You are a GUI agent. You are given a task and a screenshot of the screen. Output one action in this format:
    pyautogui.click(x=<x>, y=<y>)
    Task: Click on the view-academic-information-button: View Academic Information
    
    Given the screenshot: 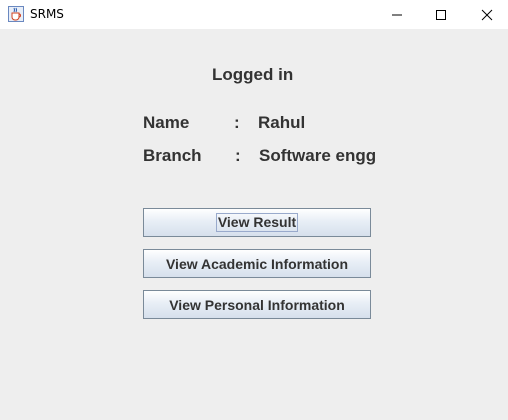 What is the action you would take?
    pyautogui.click(x=257, y=263)
    